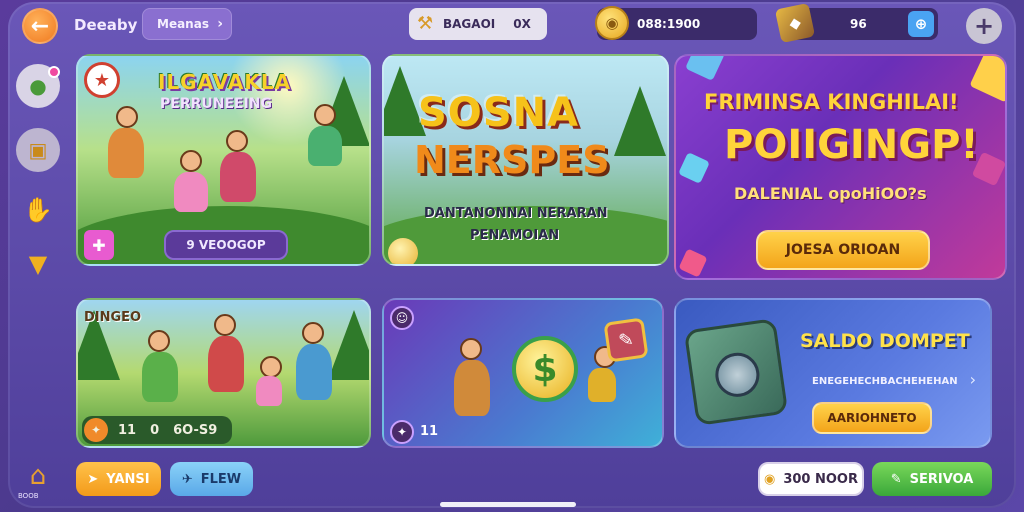 The image size is (1024, 512). What do you see at coordinates (640, 121) in the screenshot?
I see `tree` at bounding box center [640, 121].